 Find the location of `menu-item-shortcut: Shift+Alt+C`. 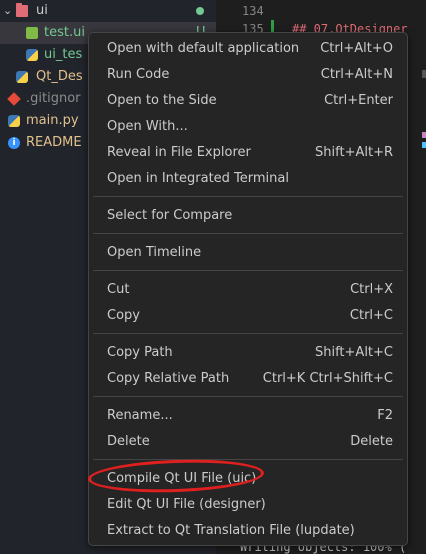

menu-item-shortcut: Shift+Alt+C is located at coordinates (353, 352).